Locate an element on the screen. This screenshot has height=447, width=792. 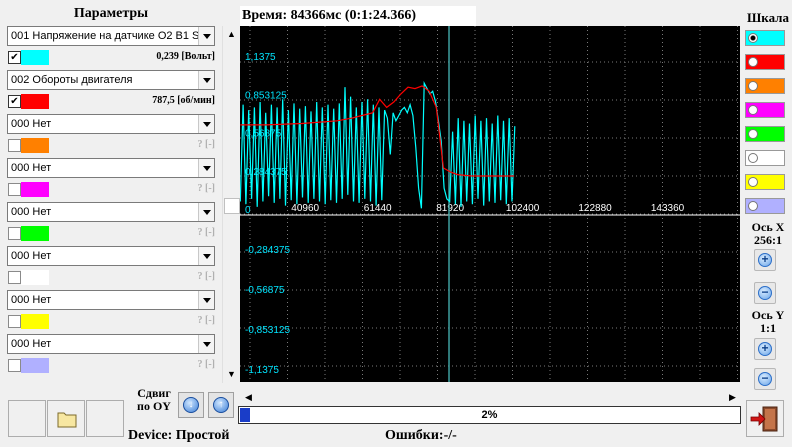
sensor-select-value: 001 Напряжение на датчике O2 B1 S is located at coordinates (104, 36).